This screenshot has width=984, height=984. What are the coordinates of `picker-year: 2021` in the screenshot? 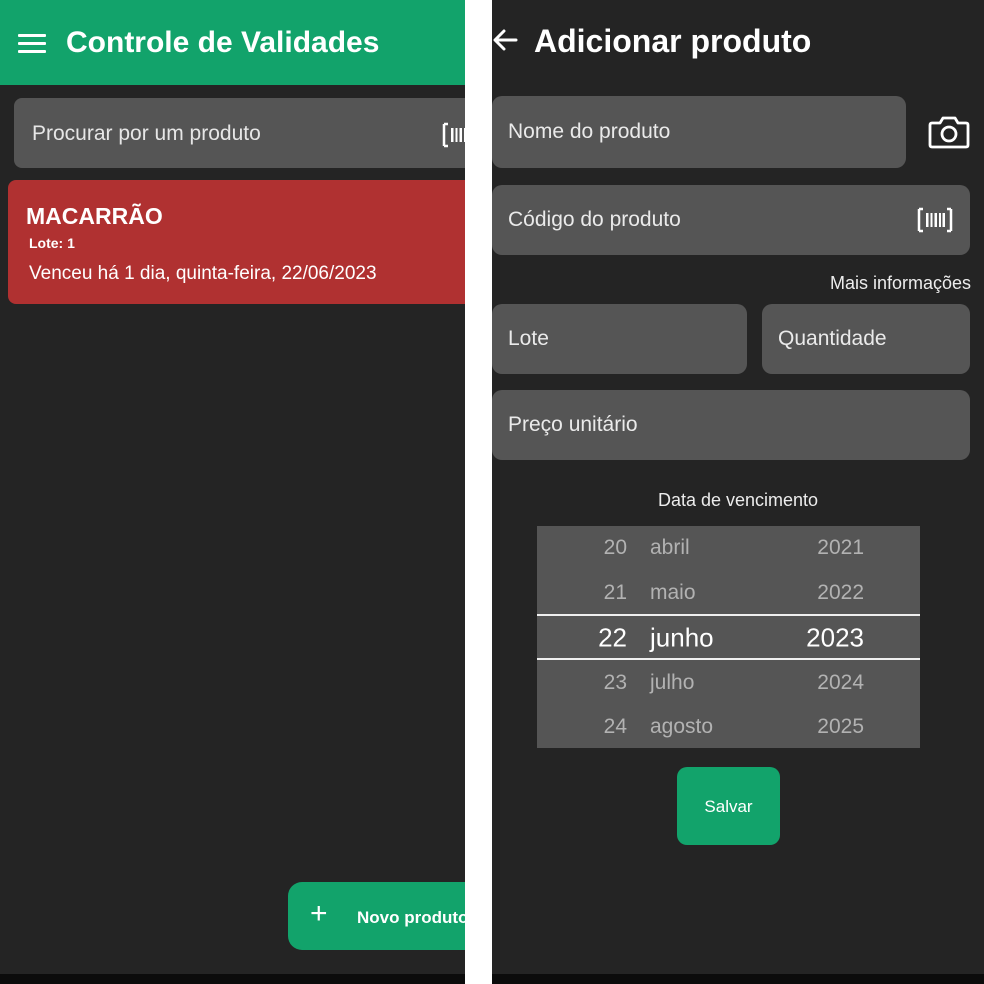 It's located at (840, 547).